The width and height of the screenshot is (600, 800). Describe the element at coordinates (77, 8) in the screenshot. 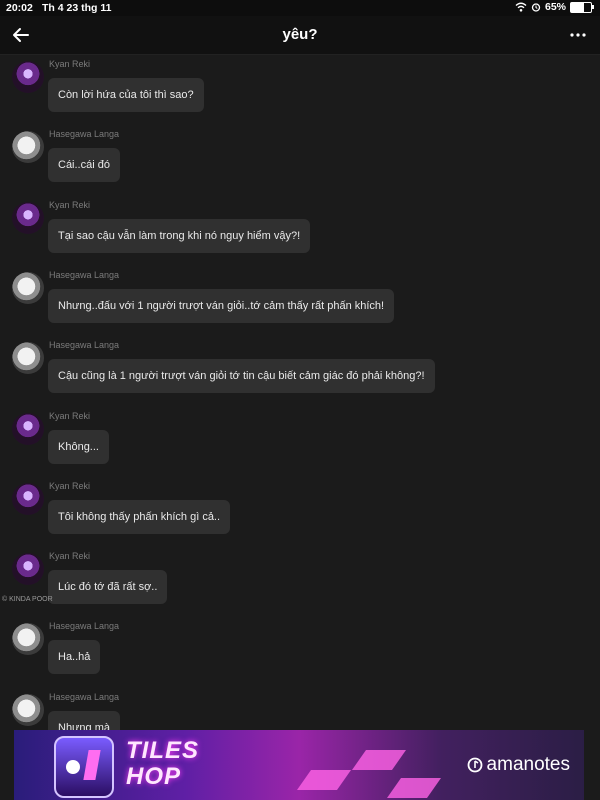

I see `status-date: Th 4 23 thg 11` at that location.